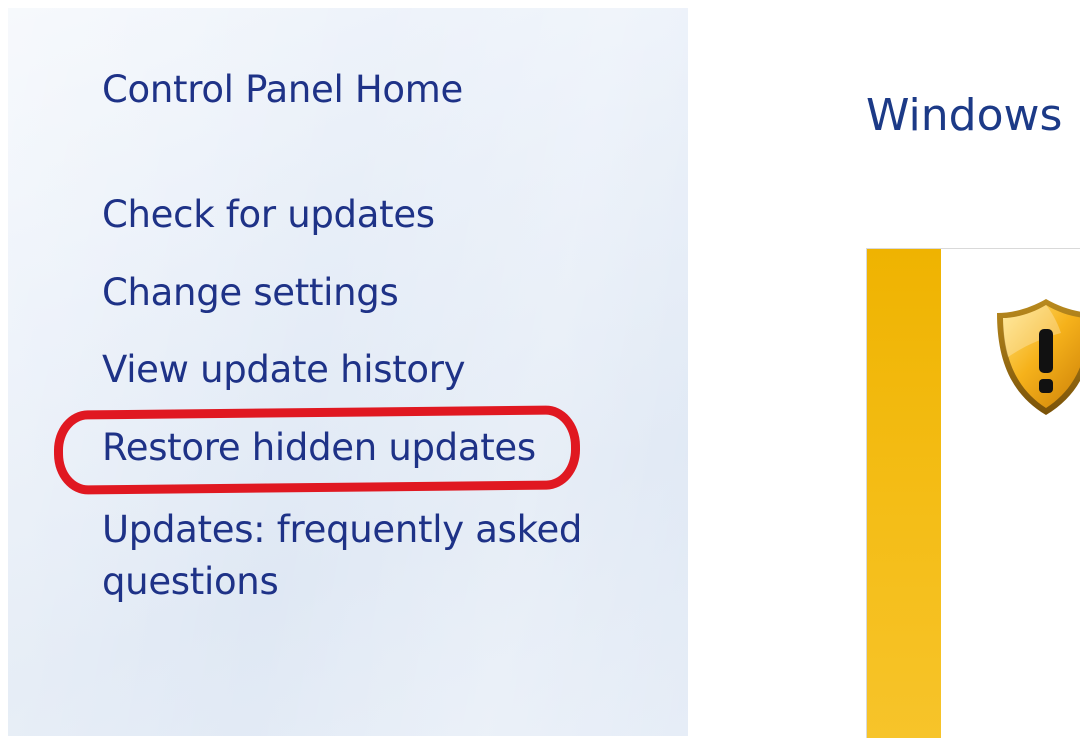 The width and height of the screenshot is (1080, 738). I want to click on view-update-history-link: View update history, so click(284, 370).